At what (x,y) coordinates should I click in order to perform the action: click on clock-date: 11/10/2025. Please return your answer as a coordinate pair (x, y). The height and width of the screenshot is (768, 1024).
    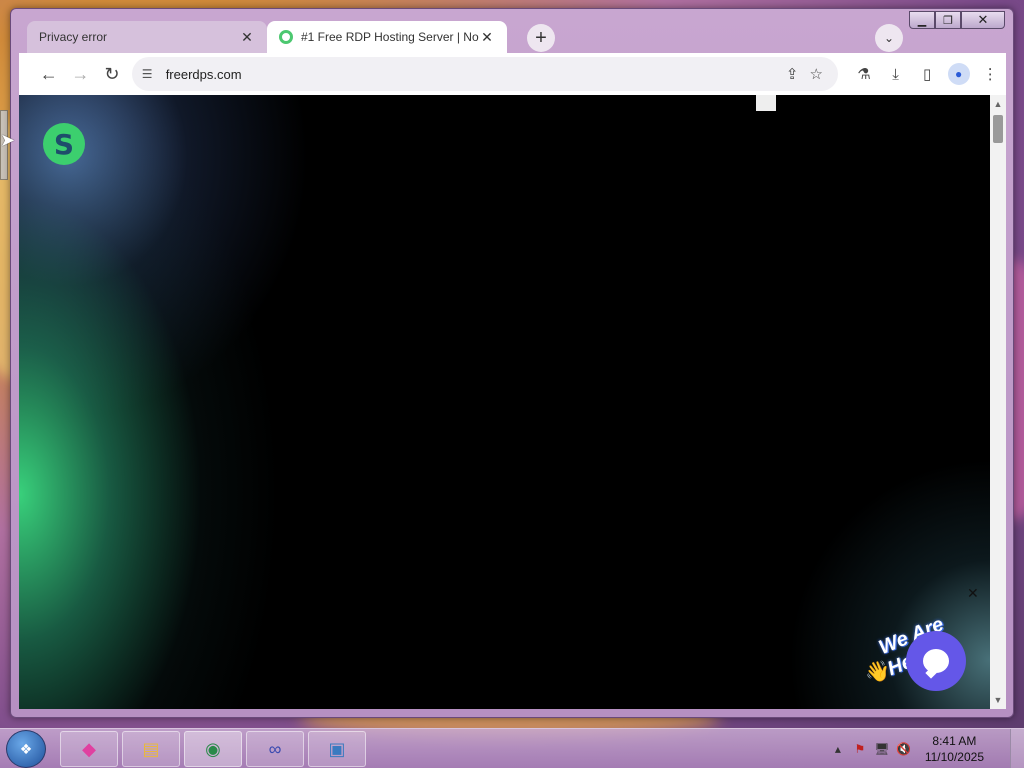
    Looking at the image, I should click on (954, 757).